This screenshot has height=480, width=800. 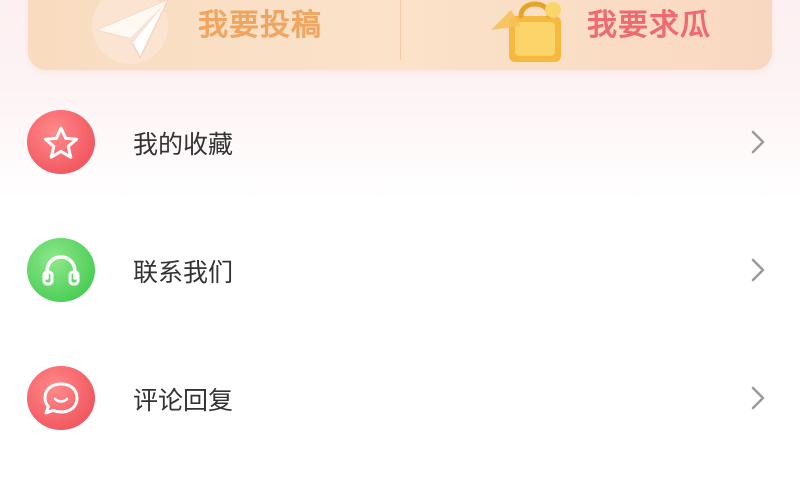 I want to click on favorites-icon-circle, so click(x=61, y=142).